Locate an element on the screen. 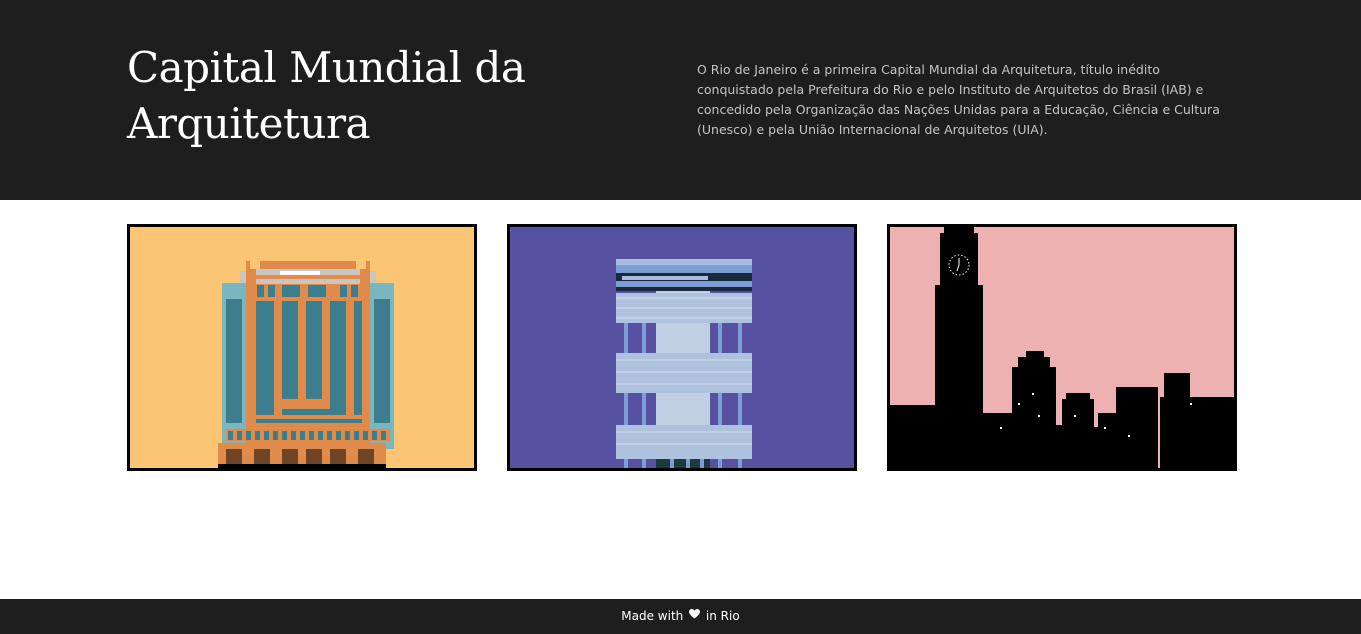 This screenshot has width=1361, height=634. gallery-card-skyline is located at coordinates (1062, 347).